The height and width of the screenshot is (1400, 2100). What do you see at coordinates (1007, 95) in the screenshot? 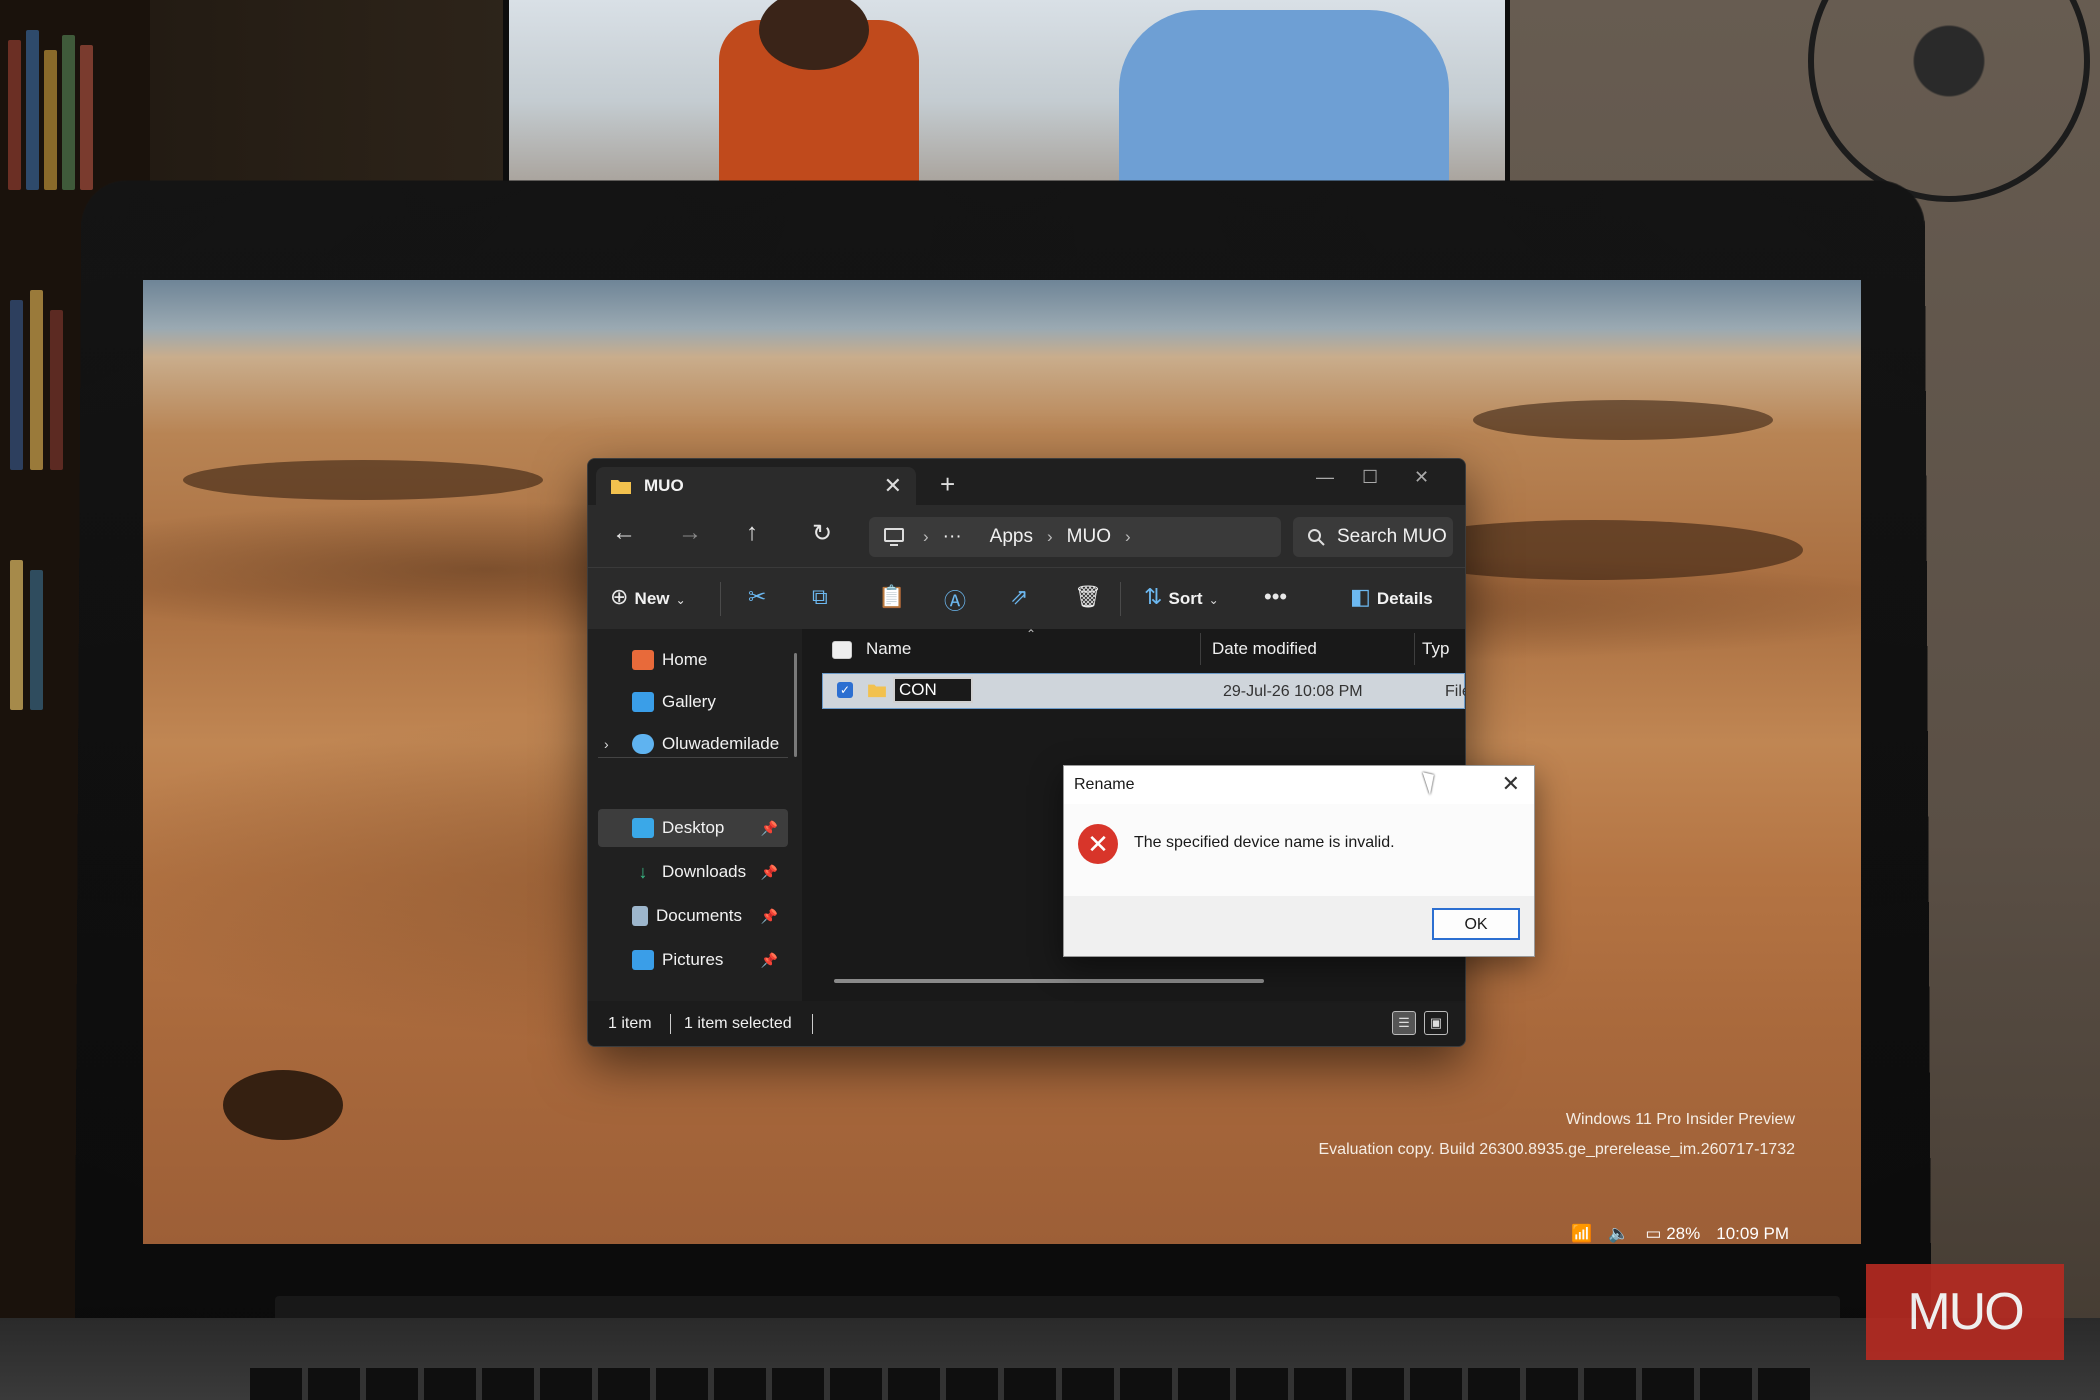
I see `background-tv` at bounding box center [1007, 95].